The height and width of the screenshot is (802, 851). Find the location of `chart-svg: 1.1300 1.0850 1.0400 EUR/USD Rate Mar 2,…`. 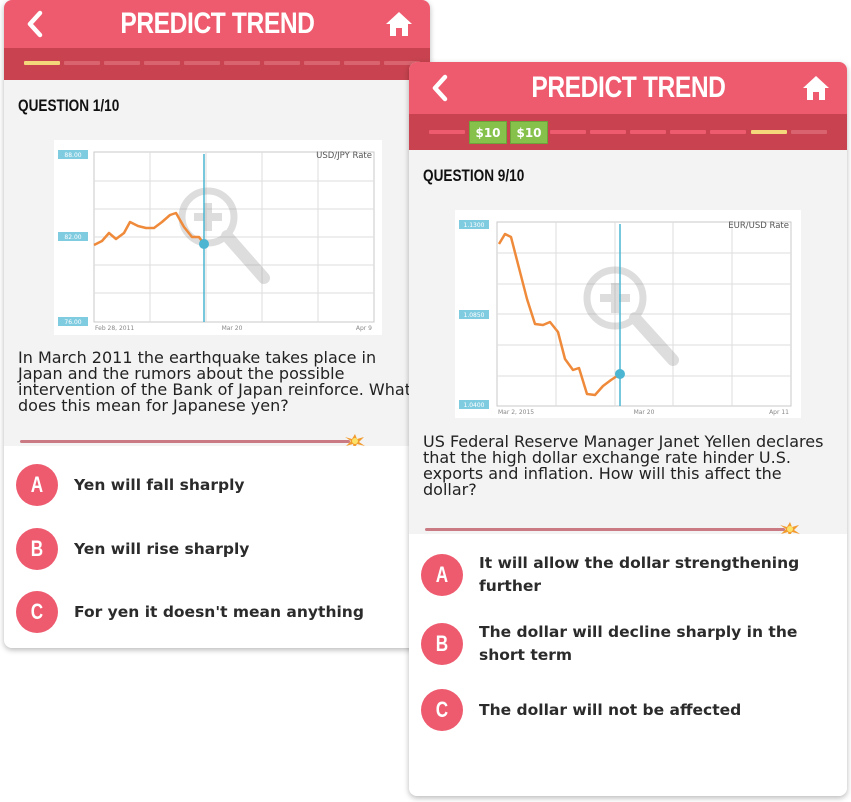

chart-svg: 1.1300 1.0850 1.0400 EUR/USD Rate Mar 2,… is located at coordinates (625, 318).